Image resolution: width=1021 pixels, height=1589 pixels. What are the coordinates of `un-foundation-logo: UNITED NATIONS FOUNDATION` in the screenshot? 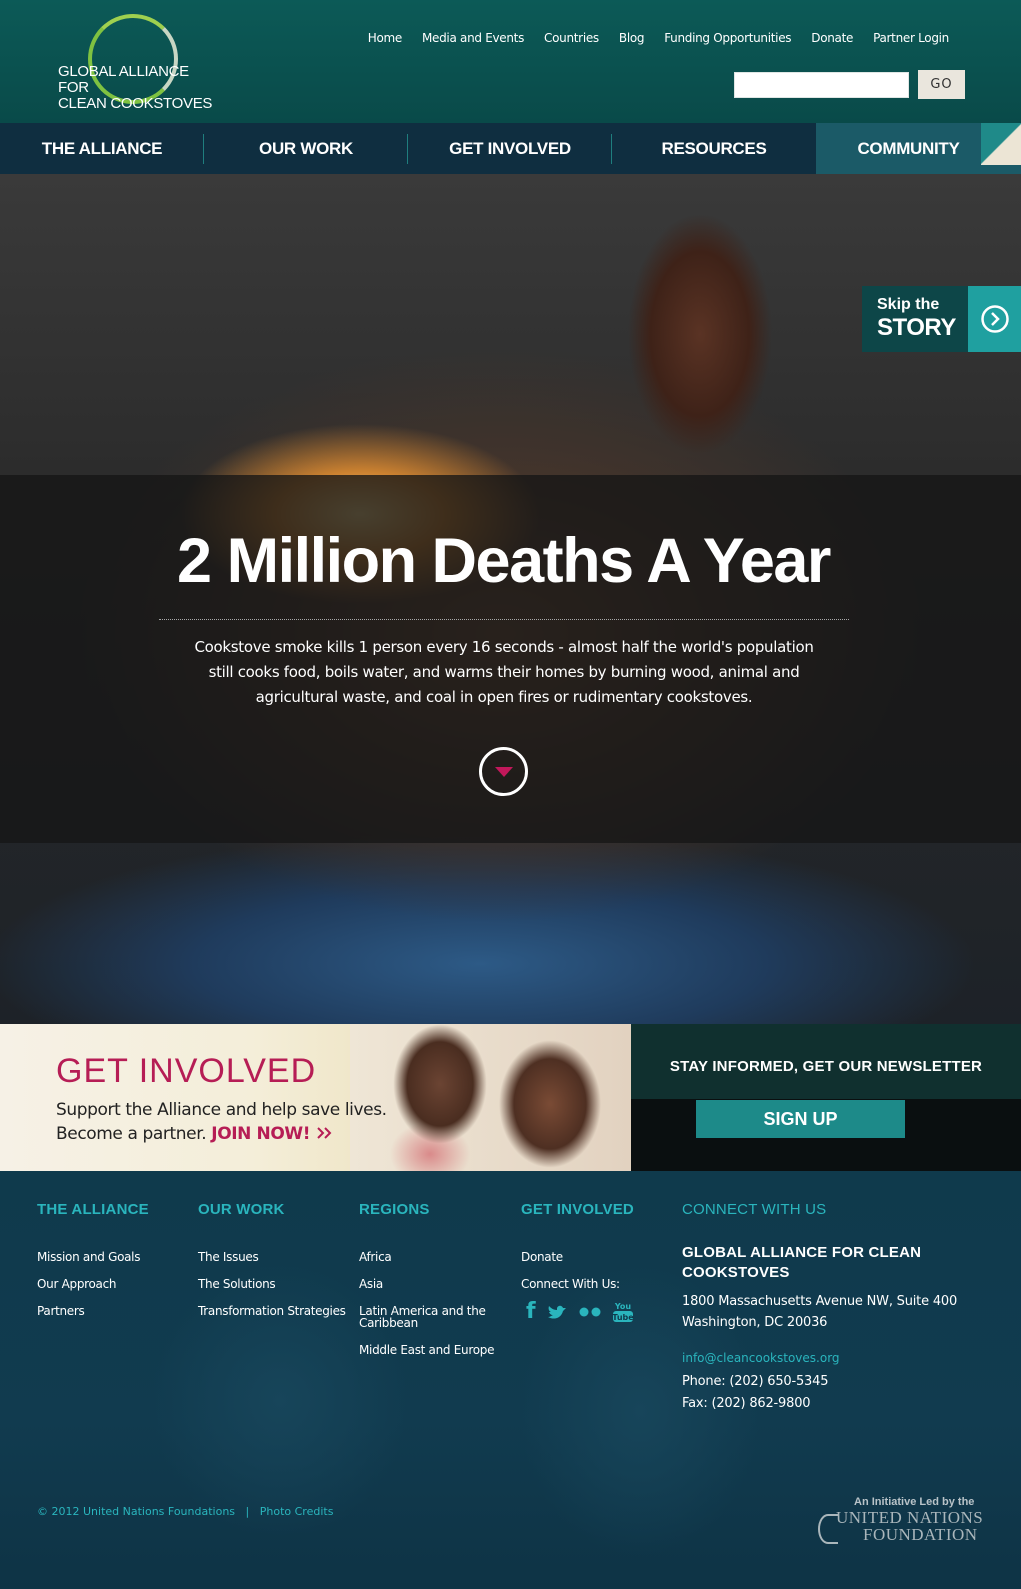 It's located at (900, 1528).